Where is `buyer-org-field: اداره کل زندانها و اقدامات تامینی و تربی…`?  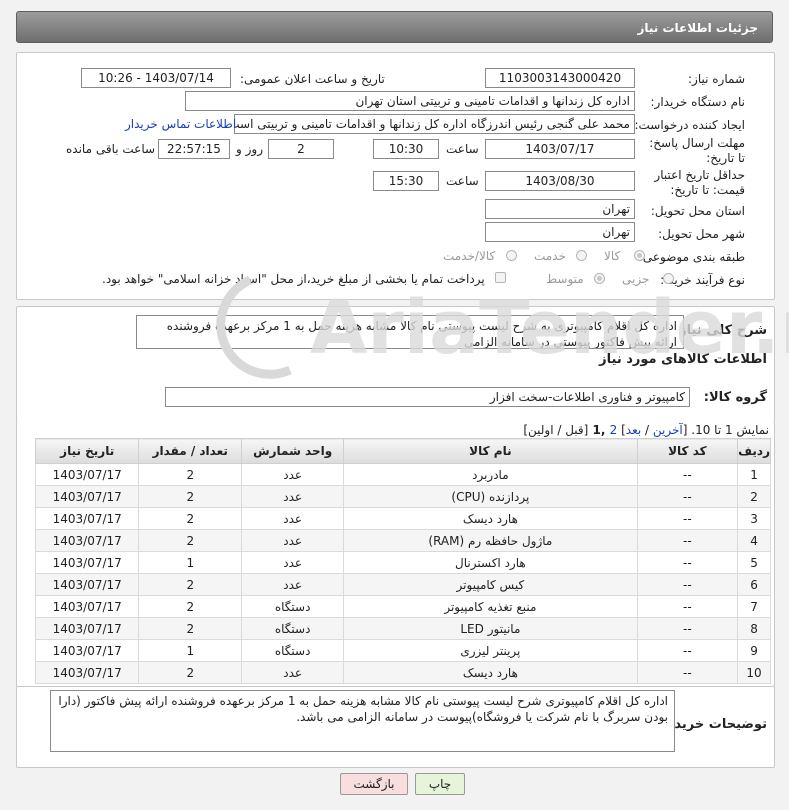 buyer-org-field: اداره کل زندانها و اقدامات تامینی و تربی… is located at coordinates (410, 101).